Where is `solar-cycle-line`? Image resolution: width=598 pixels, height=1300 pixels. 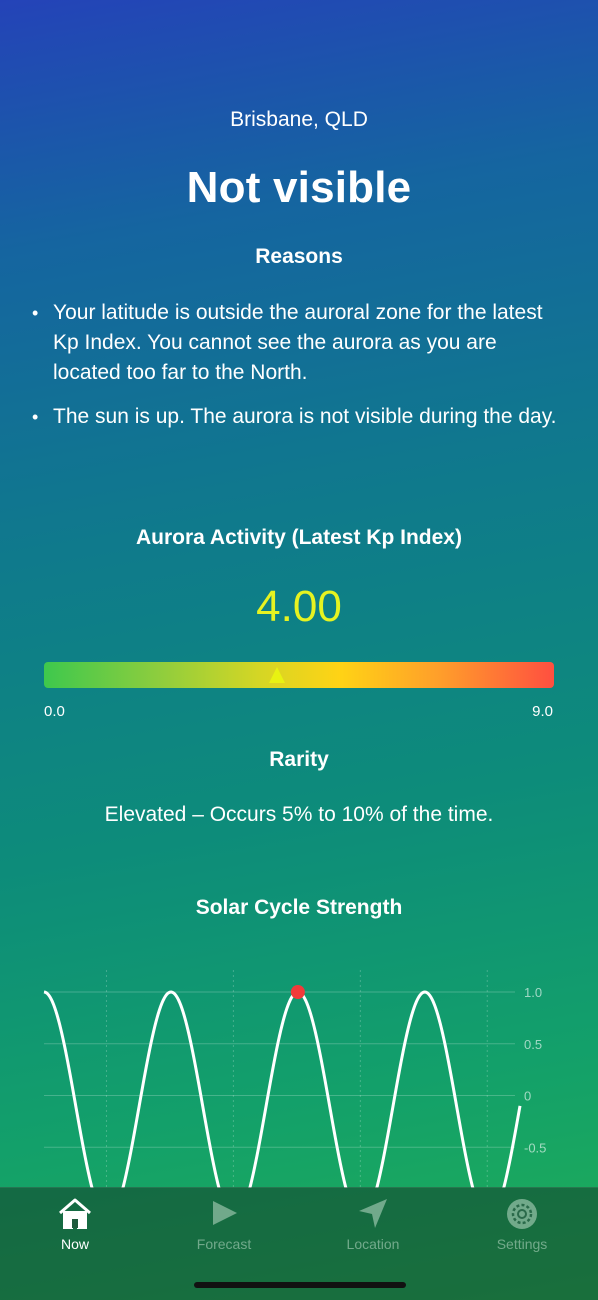 solar-cycle-line is located at coordinates (282, 1089).